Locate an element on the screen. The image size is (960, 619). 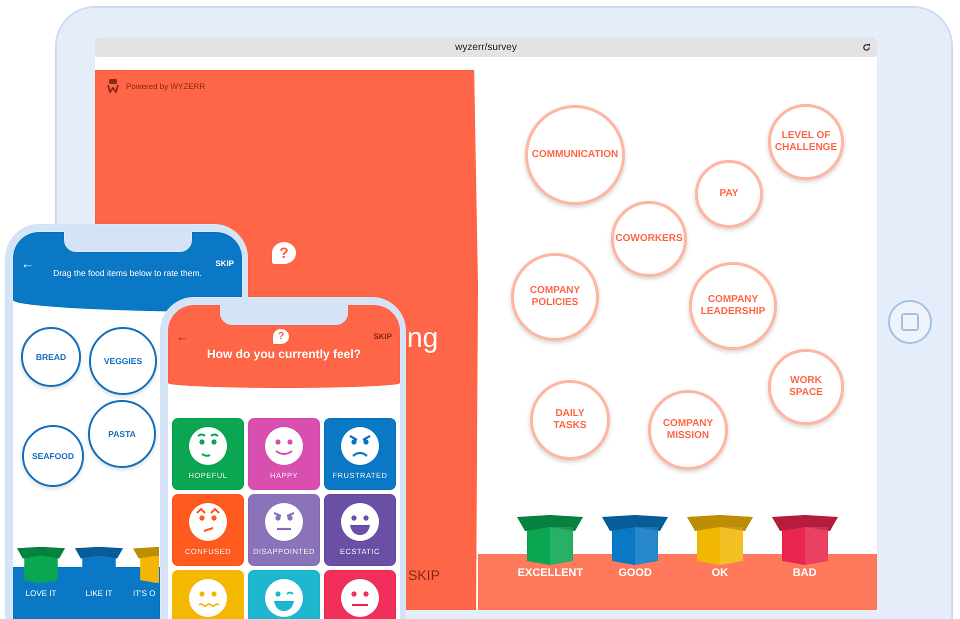
topic-bubble: DAILY TASKS is located at coordinates (570, 420).